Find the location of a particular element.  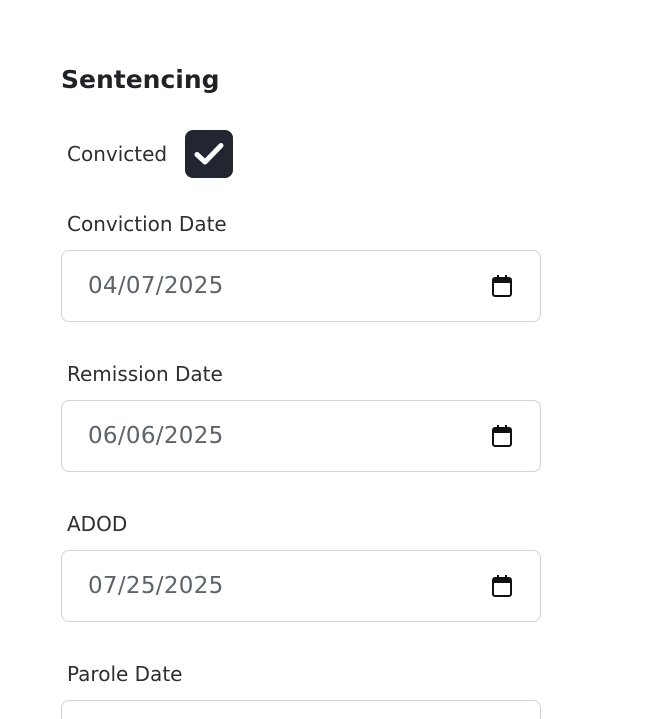

adod-value: 07/25/2025 is located at coordinates (156, 586).